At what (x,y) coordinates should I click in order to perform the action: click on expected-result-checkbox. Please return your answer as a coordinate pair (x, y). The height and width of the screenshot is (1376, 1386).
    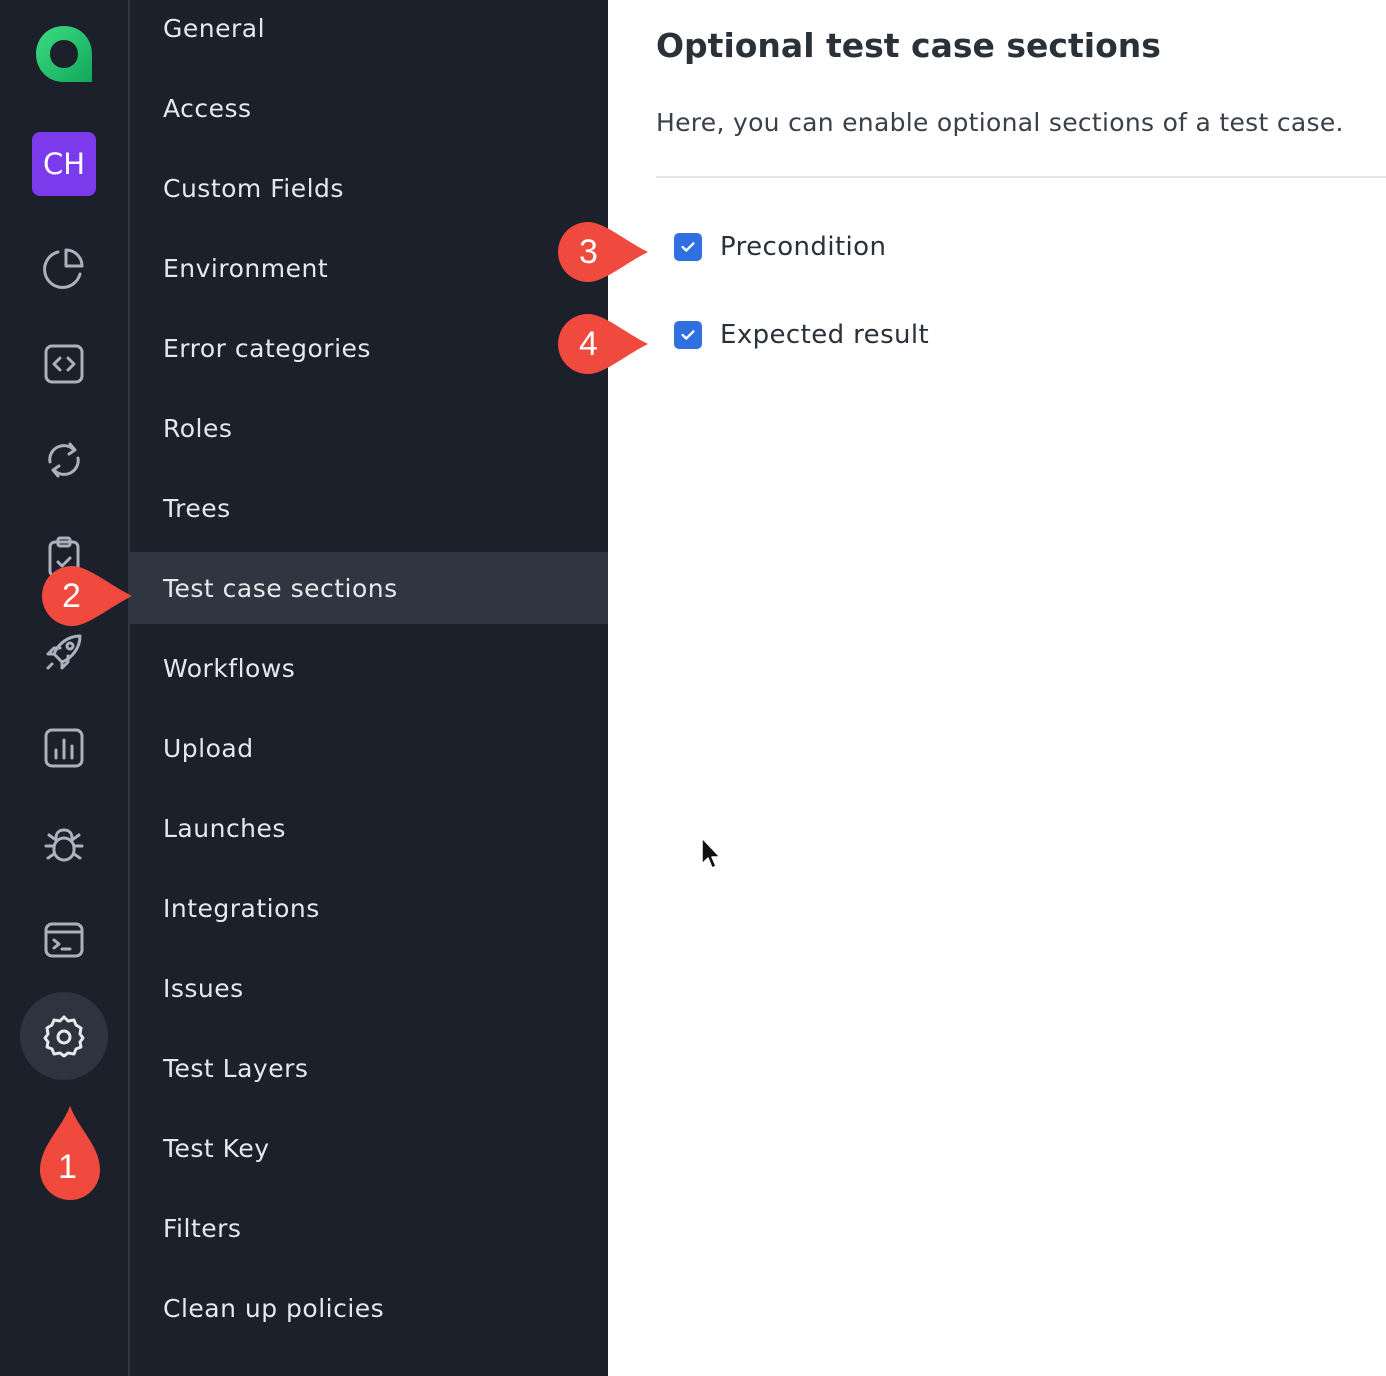
    Looking at the image, I should click on (688, 335).